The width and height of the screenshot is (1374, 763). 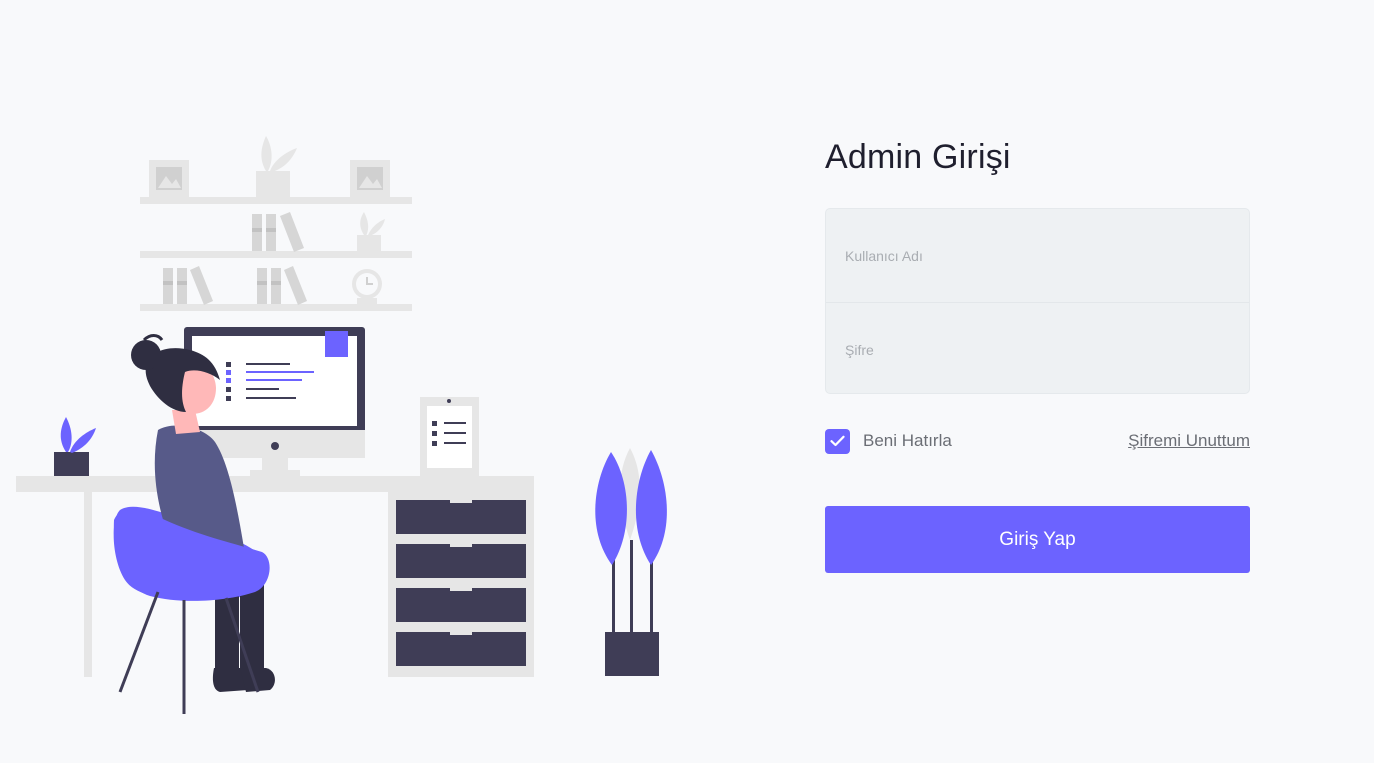 I want to click on check-icon, so click(x=837, y=441).